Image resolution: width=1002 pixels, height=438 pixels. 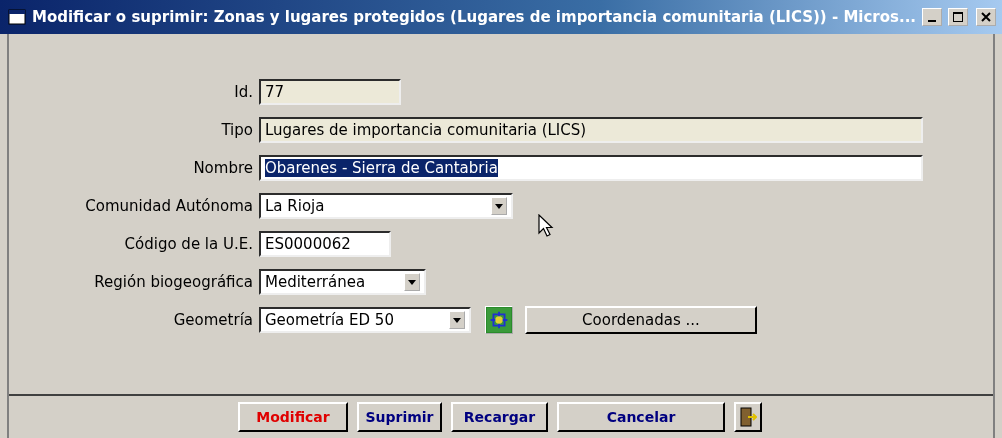 I want to click on field-label: Nombre, so click(x=223, y=168).